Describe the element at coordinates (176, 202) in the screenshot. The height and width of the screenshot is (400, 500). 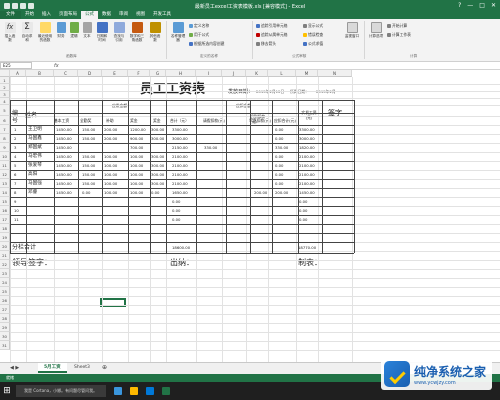
I see `cell-total: 0.00` at that location.